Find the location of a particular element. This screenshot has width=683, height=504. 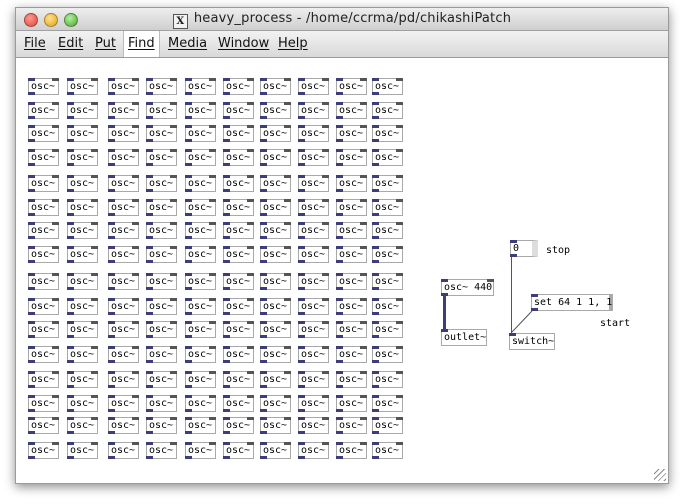

menu-window: Window is located at coordinates (243, 44).